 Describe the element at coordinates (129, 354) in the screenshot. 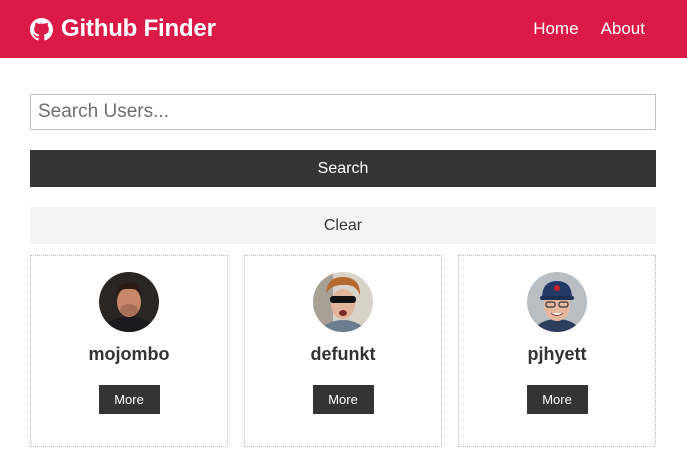

I see `username: mojombo` at that location.